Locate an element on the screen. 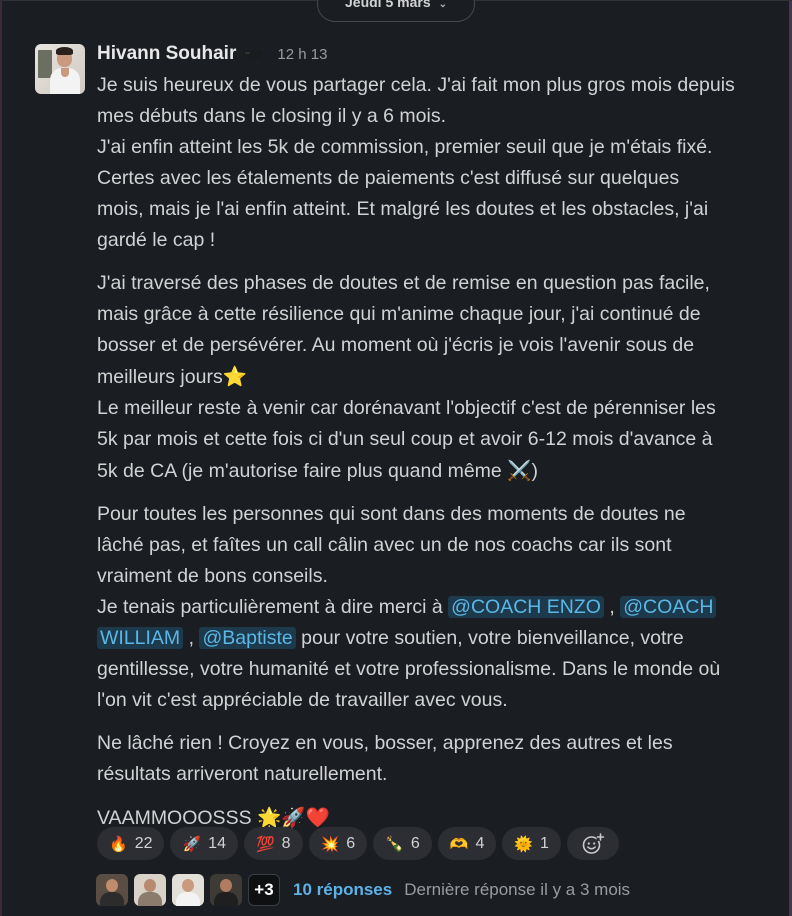  heart-hands-icon: 🫶 is located at coordinates (459, 843).